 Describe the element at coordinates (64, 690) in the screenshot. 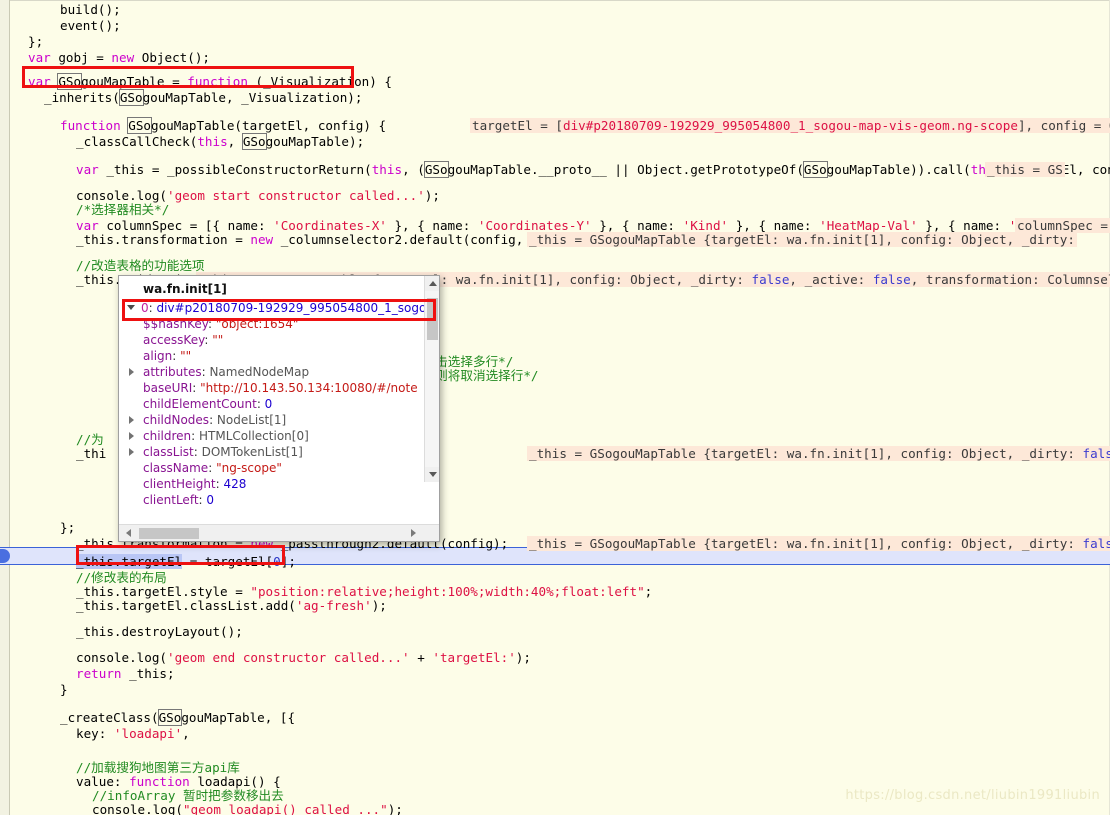

I see `code-line: }` at that location.